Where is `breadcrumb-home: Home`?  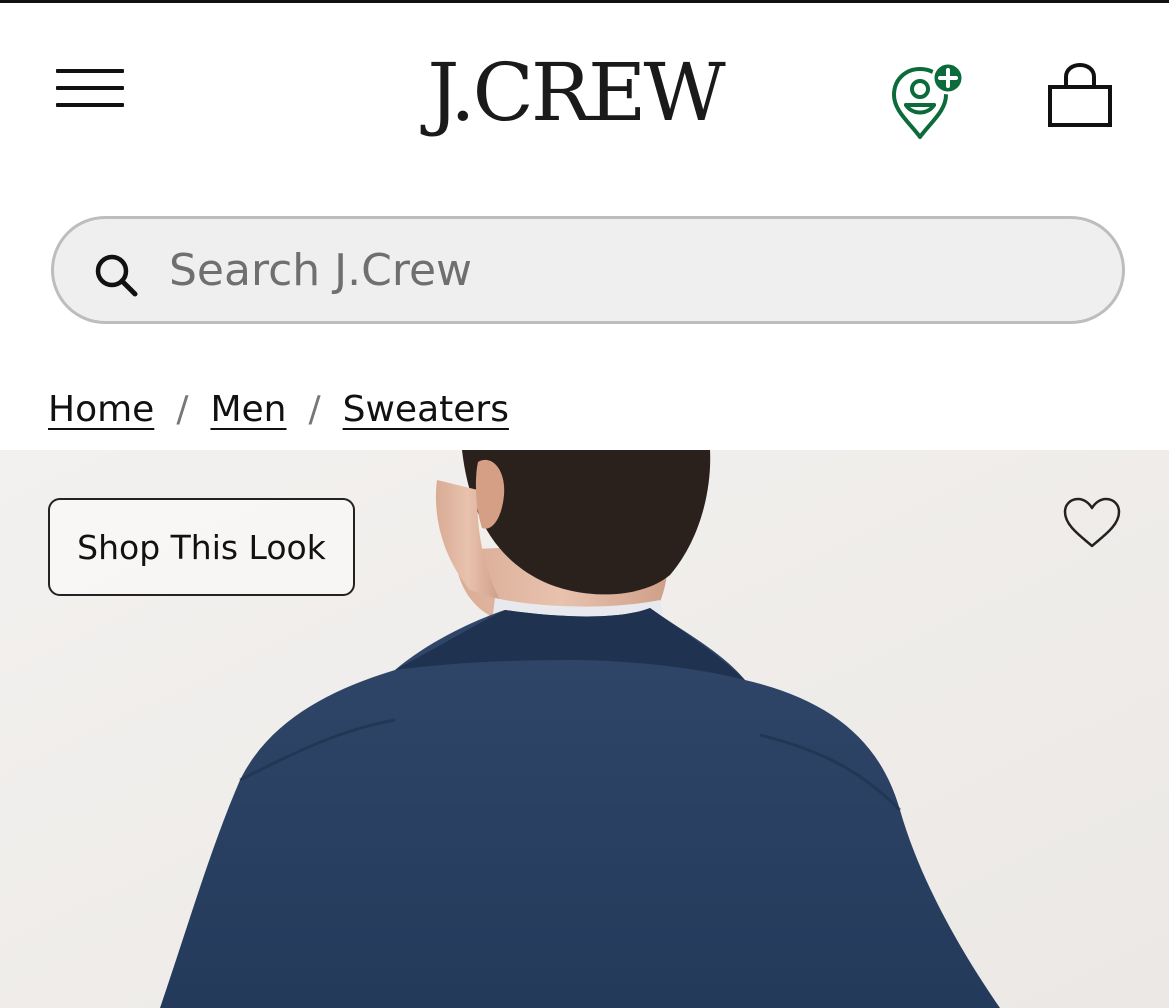 breadcrumb-home: Home is located at coordinates (101, 409).